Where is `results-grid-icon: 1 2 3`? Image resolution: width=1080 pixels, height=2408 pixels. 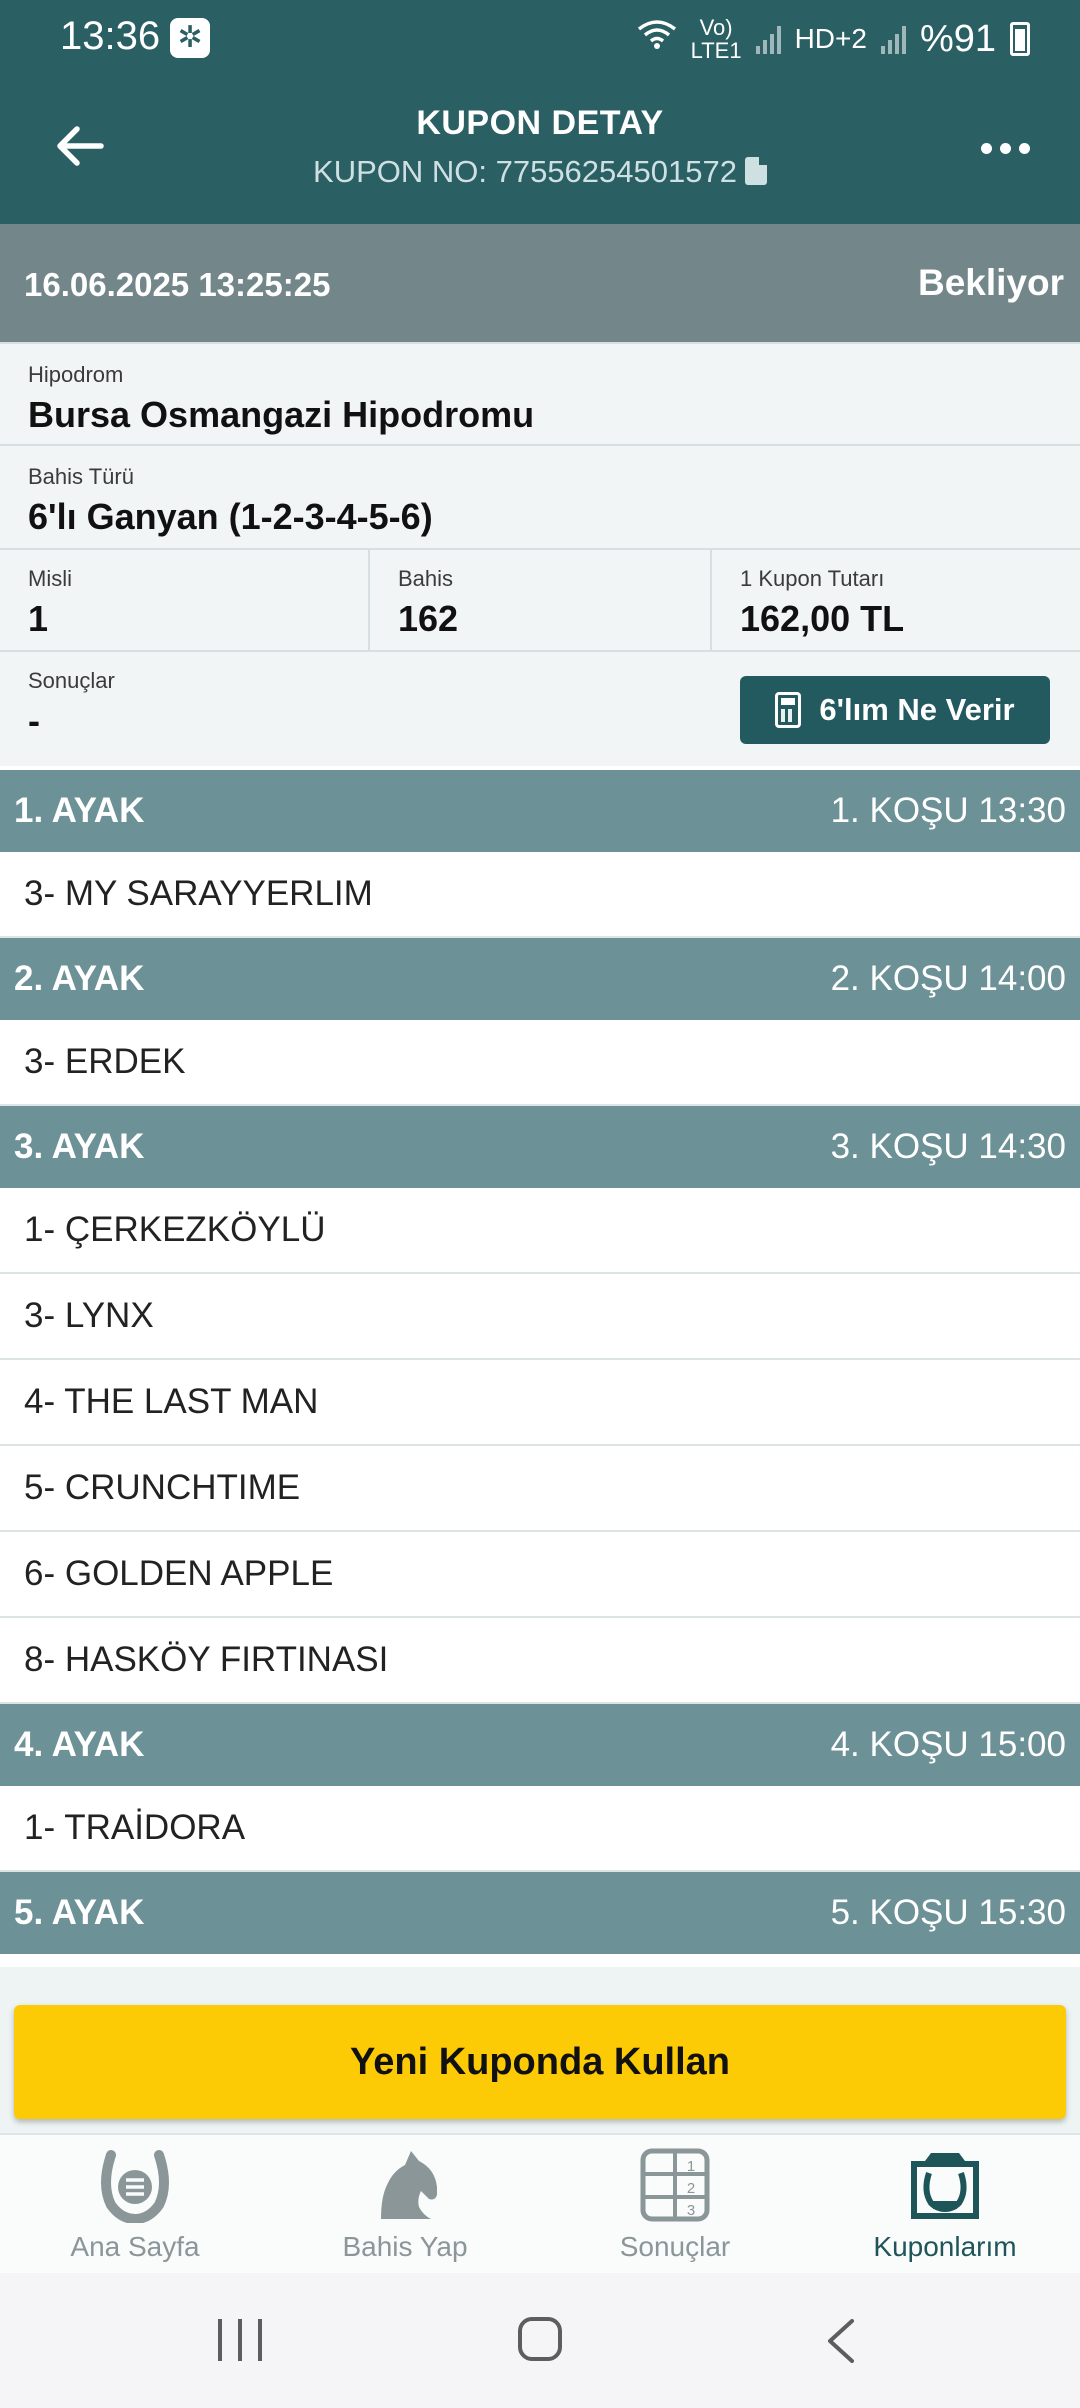
results-grid-icon: 1 2 3 is located at coordinates (675, 2185).